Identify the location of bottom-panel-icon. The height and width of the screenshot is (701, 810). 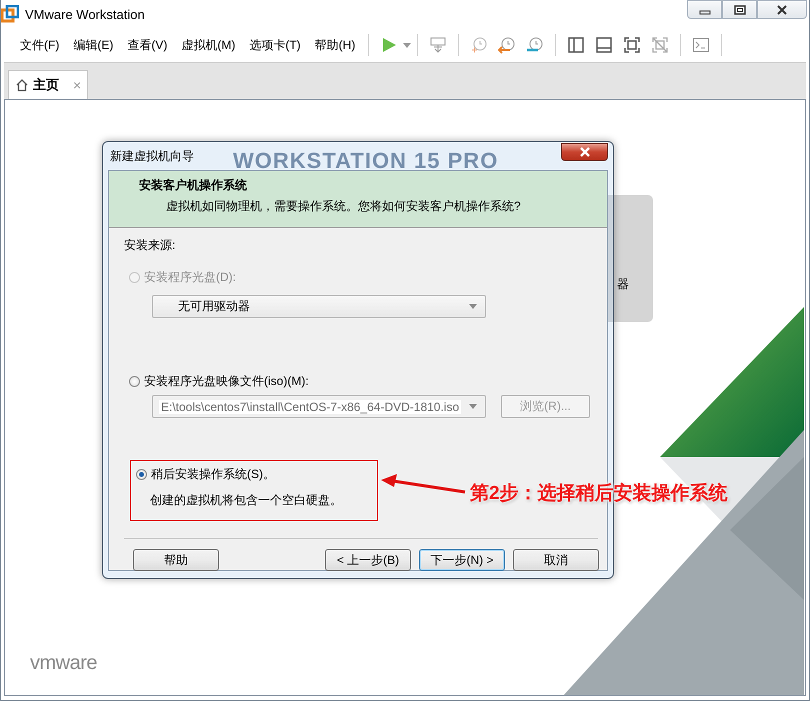
(604, 45).